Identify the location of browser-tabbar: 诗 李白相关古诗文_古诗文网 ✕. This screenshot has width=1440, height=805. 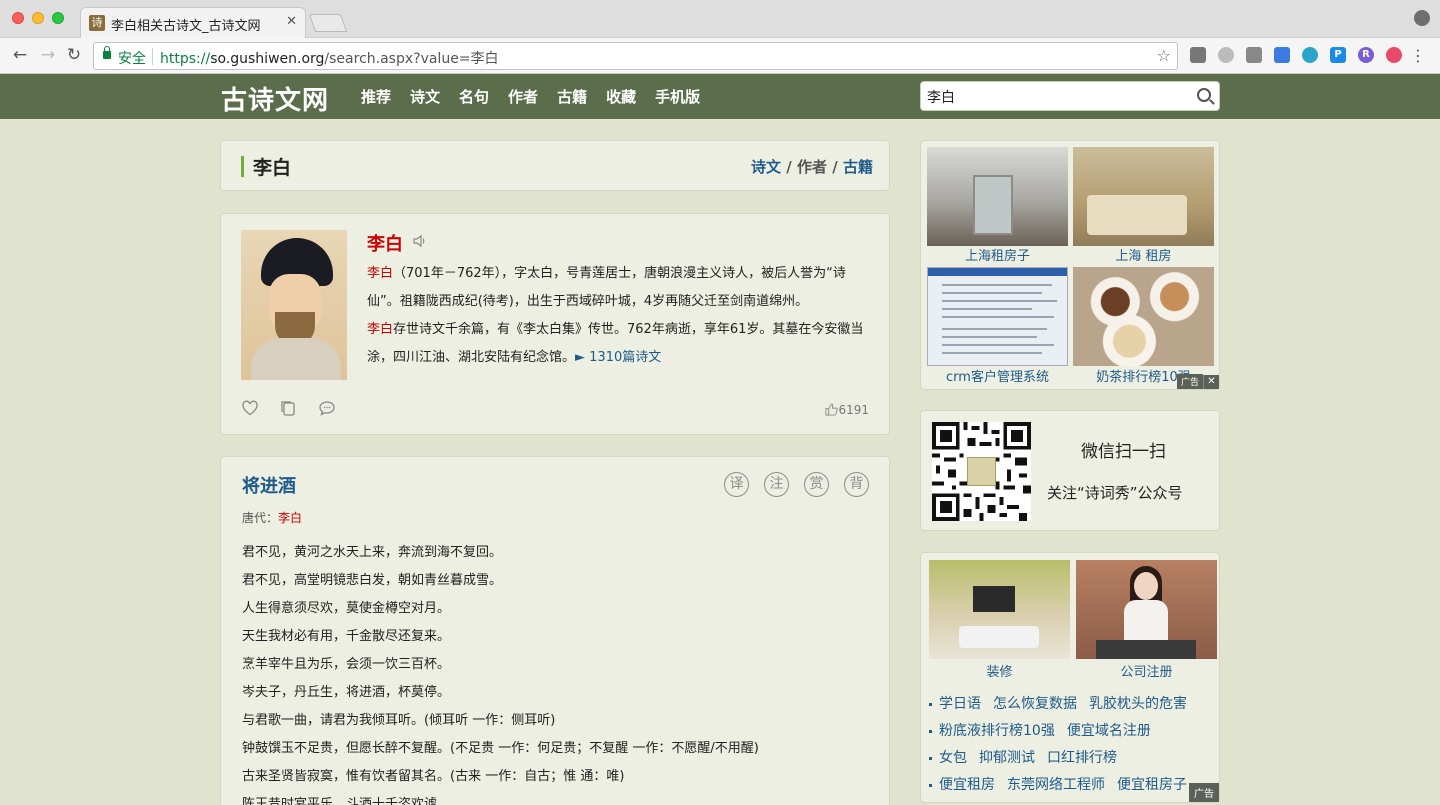
(720, 19).